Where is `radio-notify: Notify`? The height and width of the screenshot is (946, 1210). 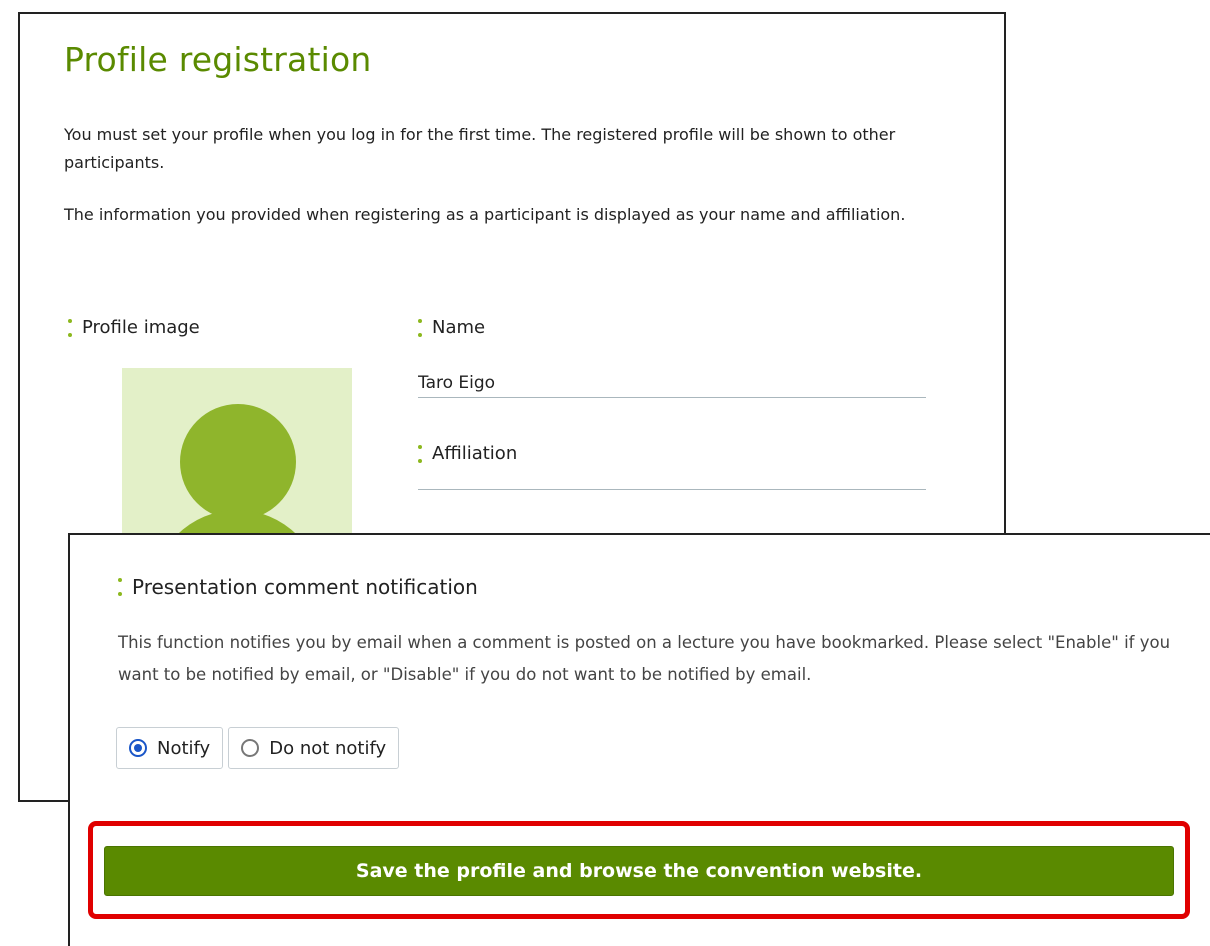
radio-notify: Notify is located at coordinates (170, 748).